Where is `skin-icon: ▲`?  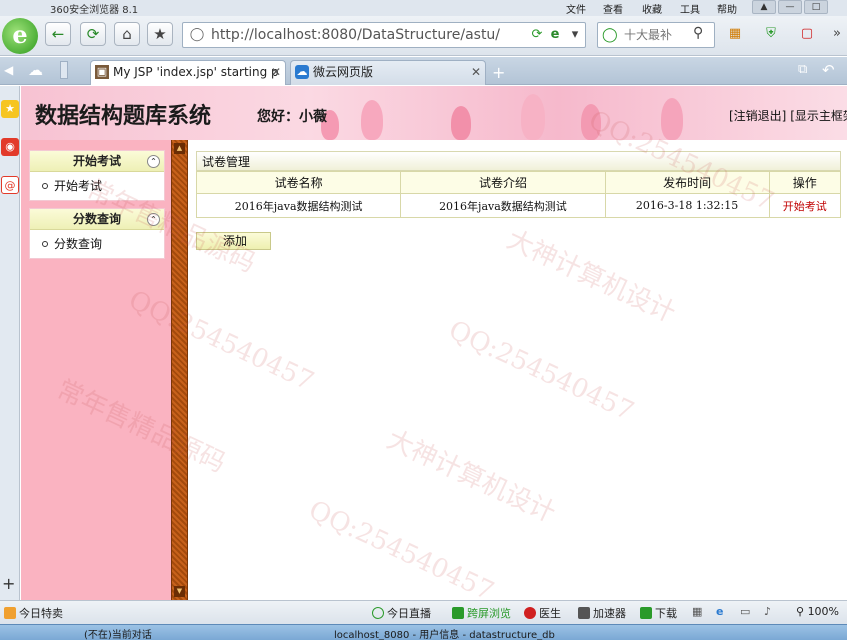
skin-icon: ▲ is located at coordinates (764, 7).